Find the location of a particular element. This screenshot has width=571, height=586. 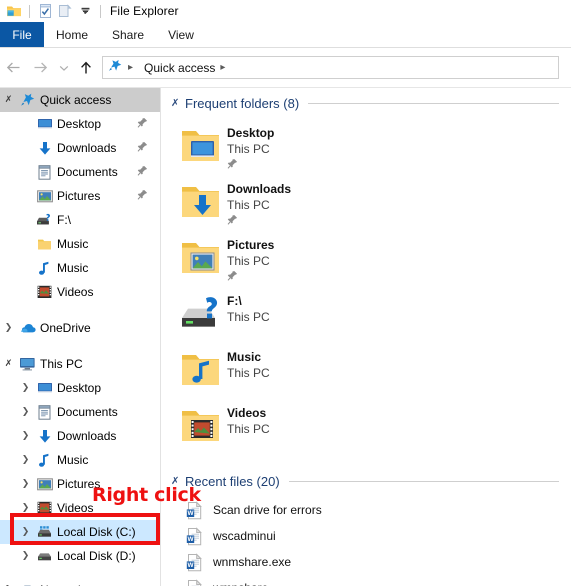

section-divider is located at coordinates (423, 481).